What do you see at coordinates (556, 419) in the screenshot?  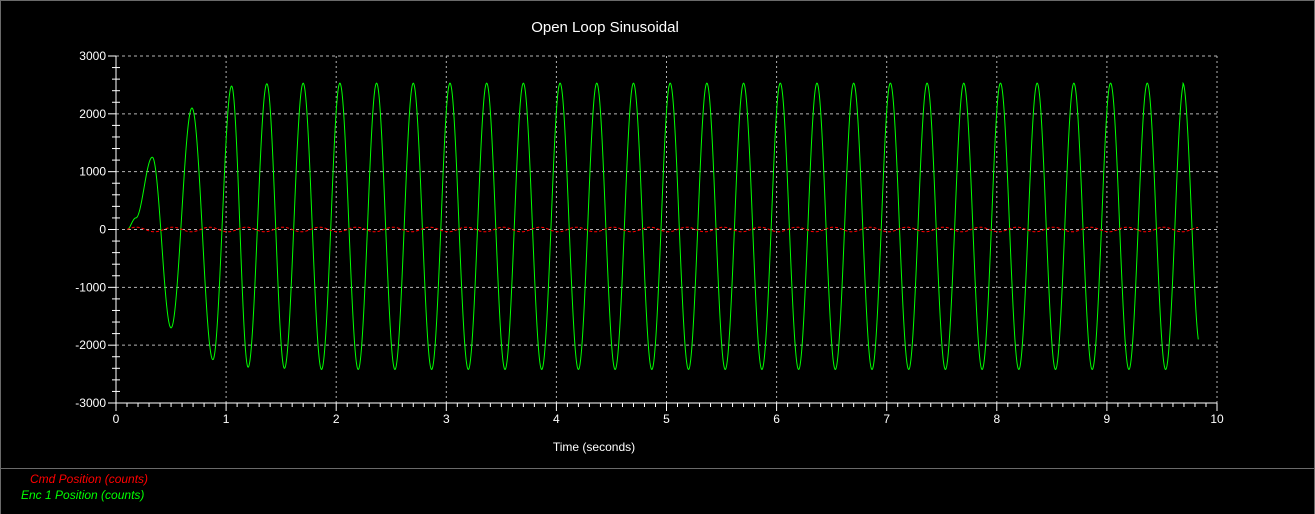 I see `x-tick-label: 4` at bounding box center [556, 419].